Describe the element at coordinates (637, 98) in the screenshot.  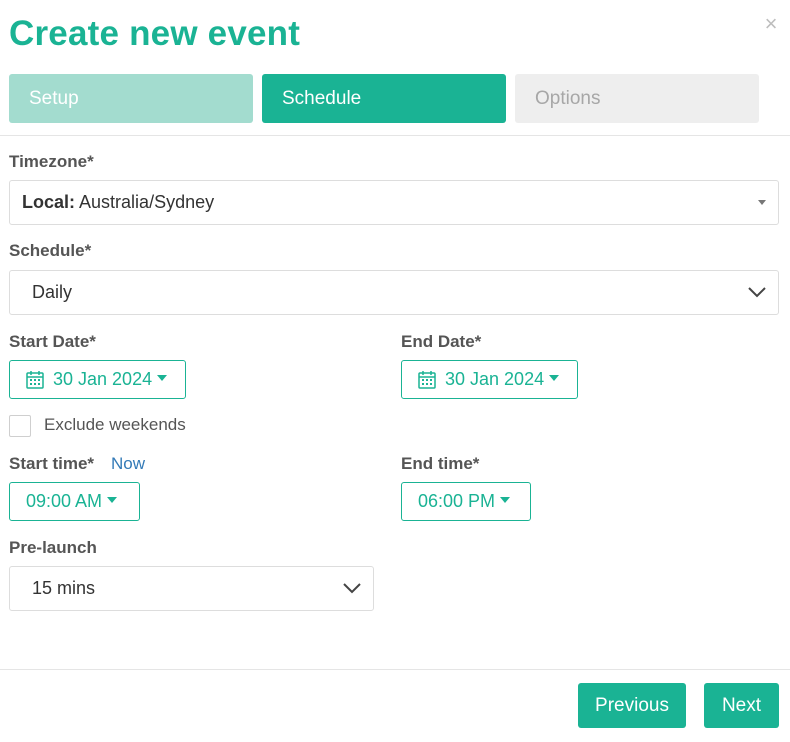
I see `tab-options: Options` at that location.